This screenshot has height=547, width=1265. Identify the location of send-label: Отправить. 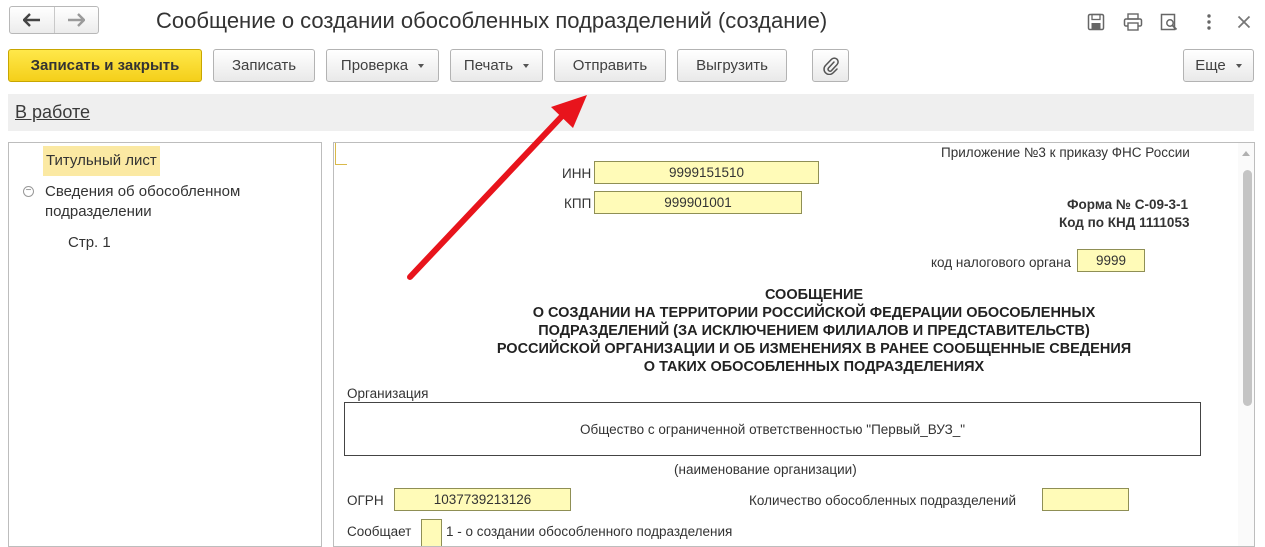
(610, 65).